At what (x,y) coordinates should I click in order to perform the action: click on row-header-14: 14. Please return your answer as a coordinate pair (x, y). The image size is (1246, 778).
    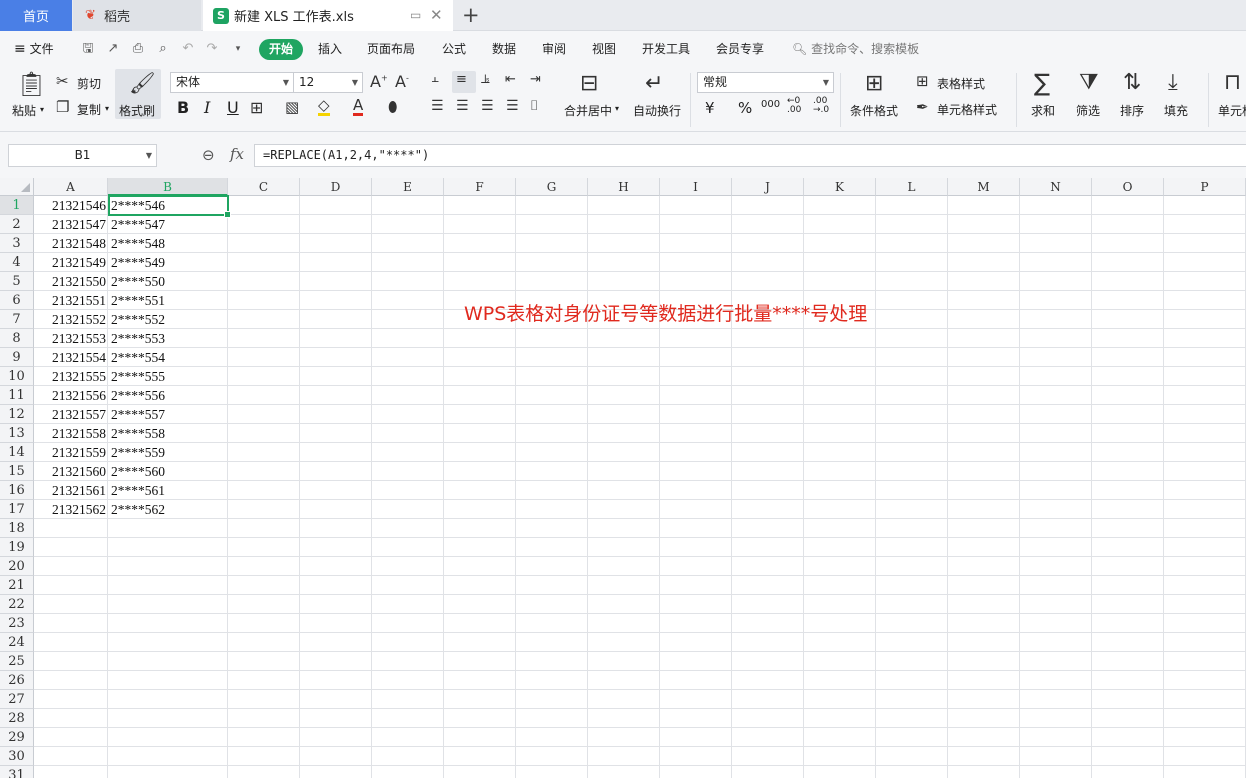
    Looking at the image, I should click on (17, 452).